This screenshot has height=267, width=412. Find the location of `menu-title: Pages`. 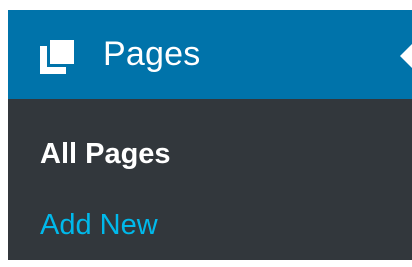

menu-title: Pages is located at coordinates (152, 54).